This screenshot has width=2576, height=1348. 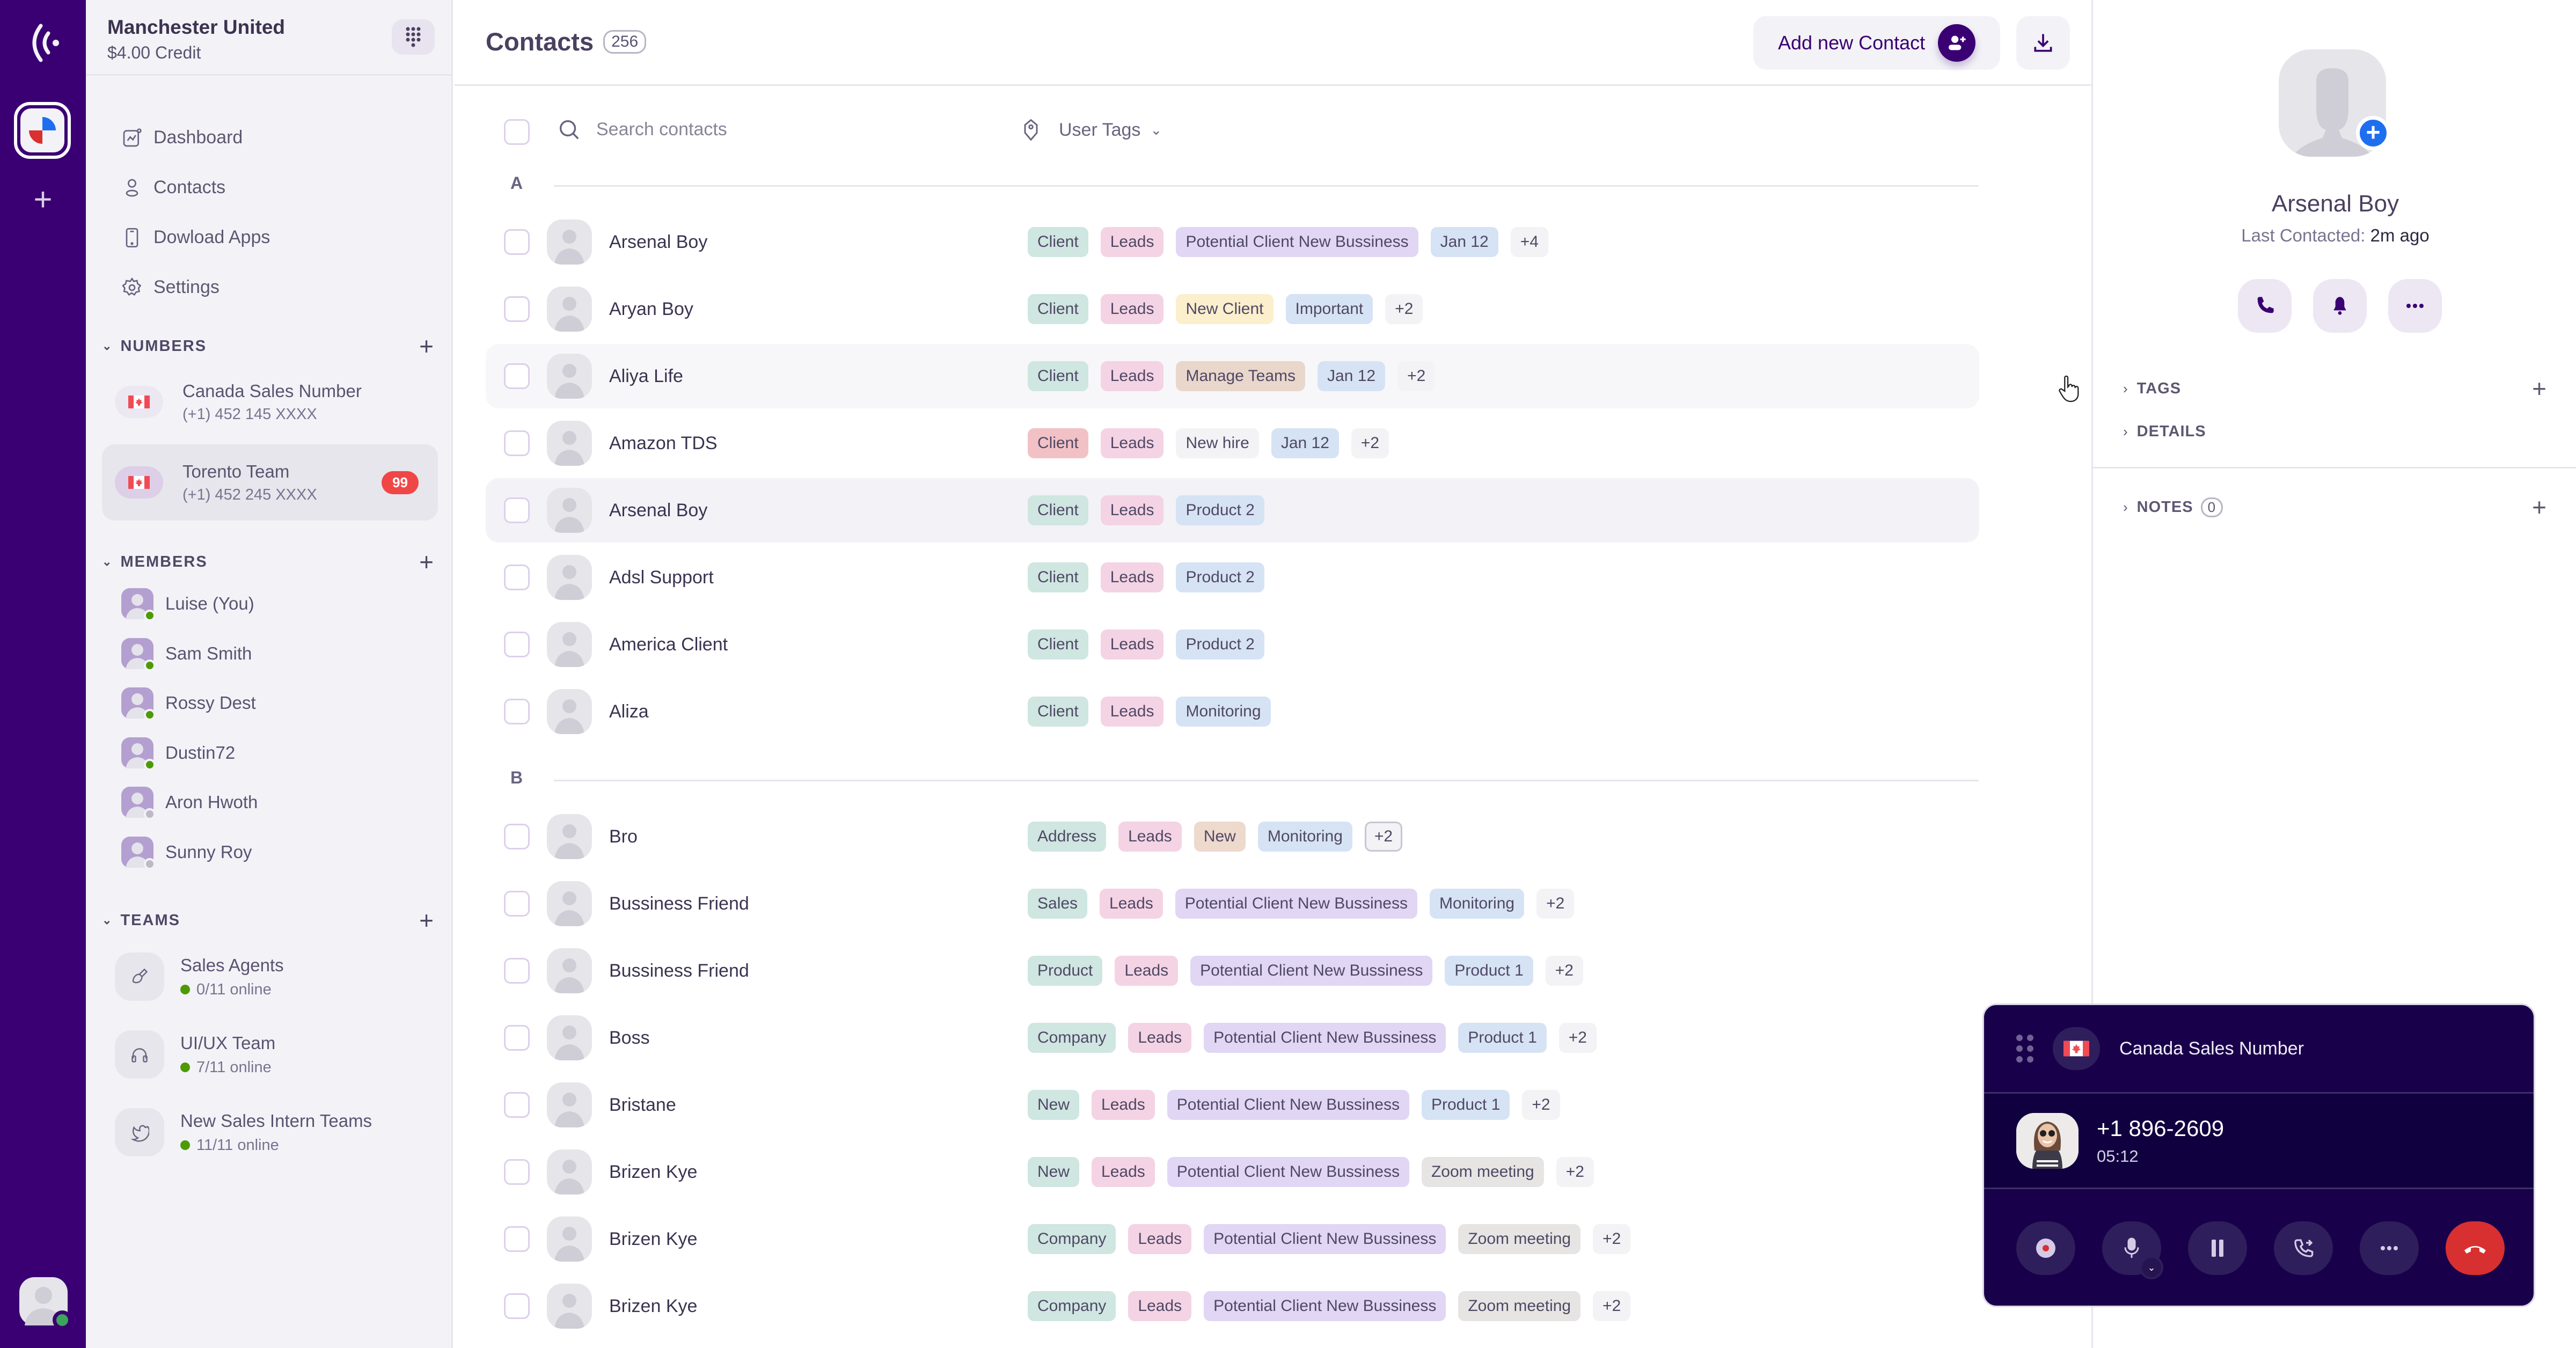 I want to click on contact-row: Arsenal Boy Client Leads Product 2, so click(x=1232, y=510).